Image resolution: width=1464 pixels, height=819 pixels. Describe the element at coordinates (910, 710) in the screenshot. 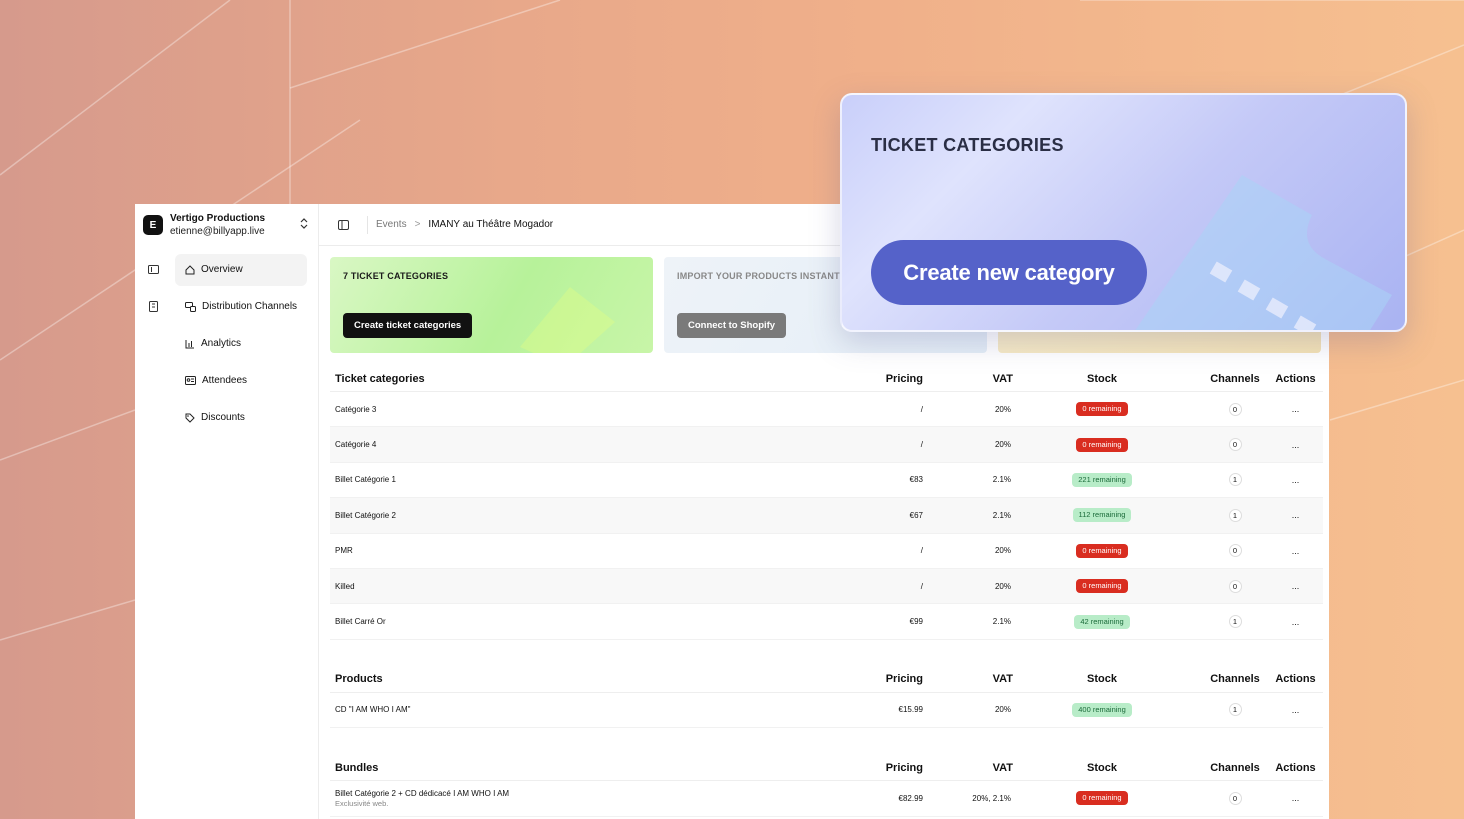

I see `row-price: €15.99` at that location.